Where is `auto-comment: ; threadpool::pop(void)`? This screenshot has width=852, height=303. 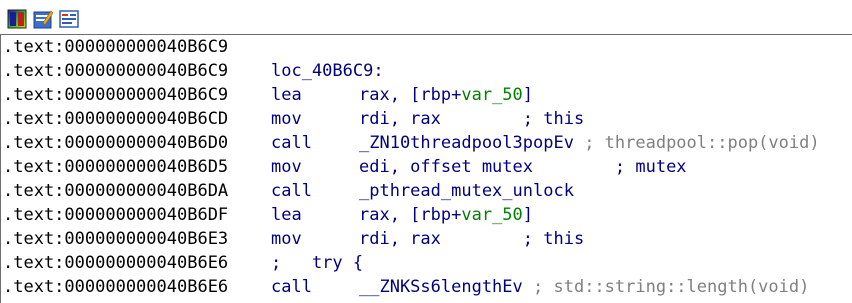
auto-comment: ; threadpool::pop(void) is located at coordinates (702, 143).